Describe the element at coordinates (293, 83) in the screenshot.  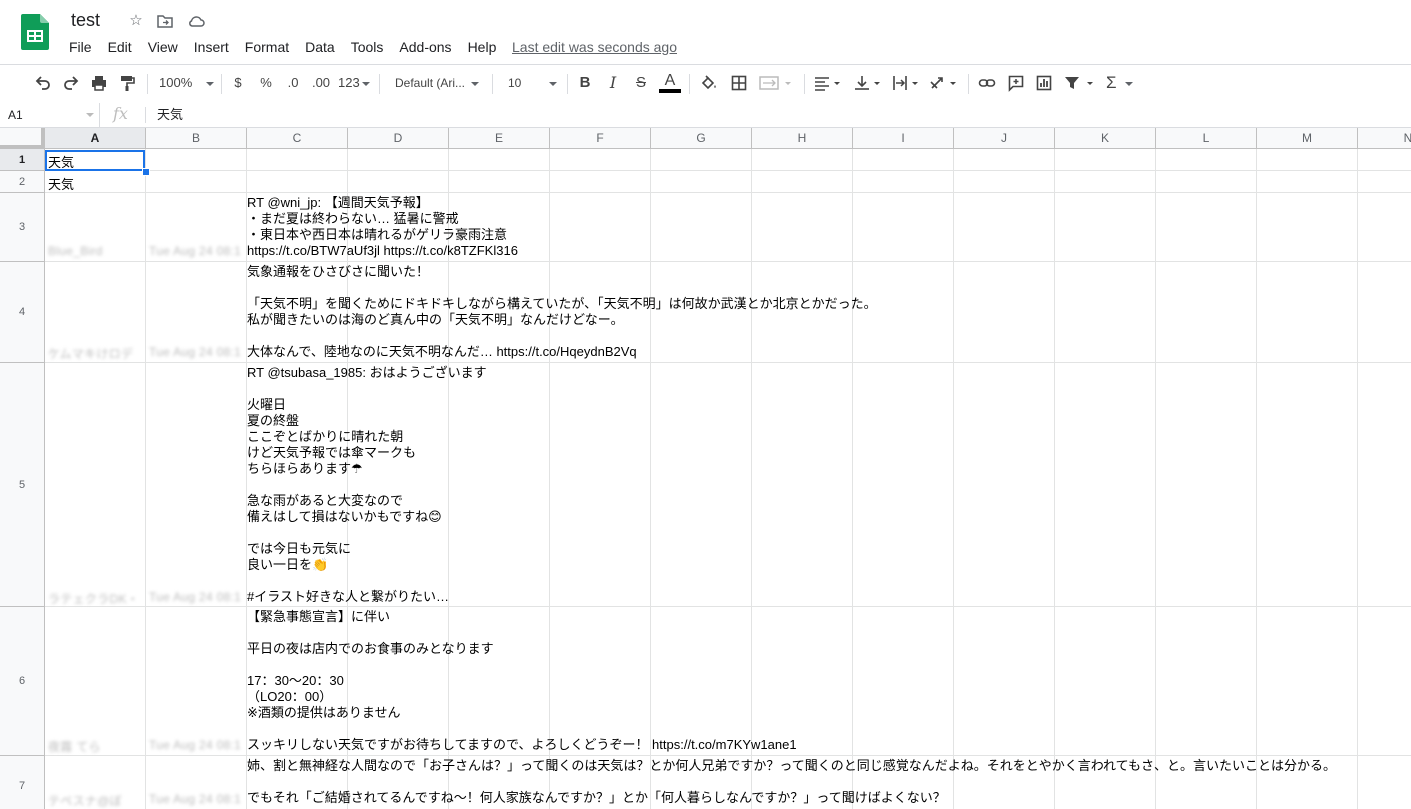
I see `decrease-decimal-button: .0` at that location.